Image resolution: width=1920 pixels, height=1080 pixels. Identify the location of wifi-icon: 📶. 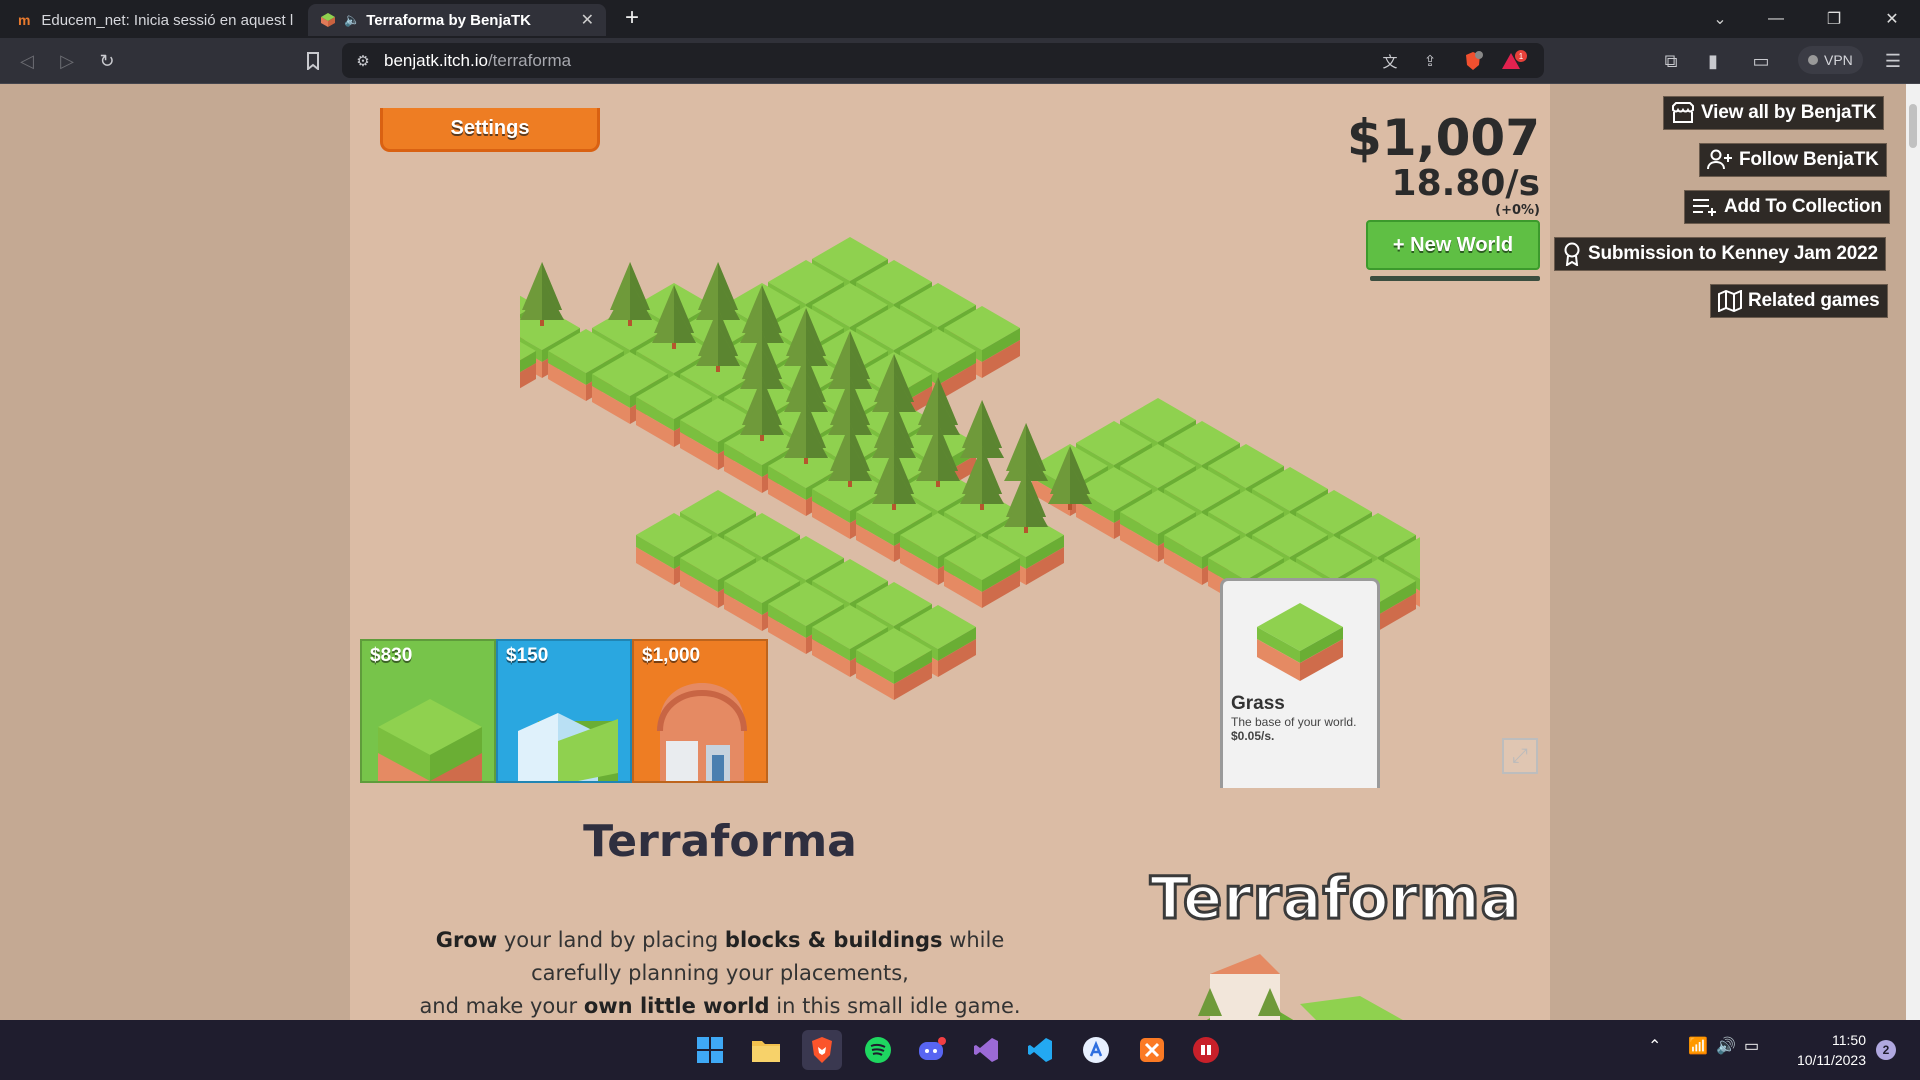
(1698, 1046).